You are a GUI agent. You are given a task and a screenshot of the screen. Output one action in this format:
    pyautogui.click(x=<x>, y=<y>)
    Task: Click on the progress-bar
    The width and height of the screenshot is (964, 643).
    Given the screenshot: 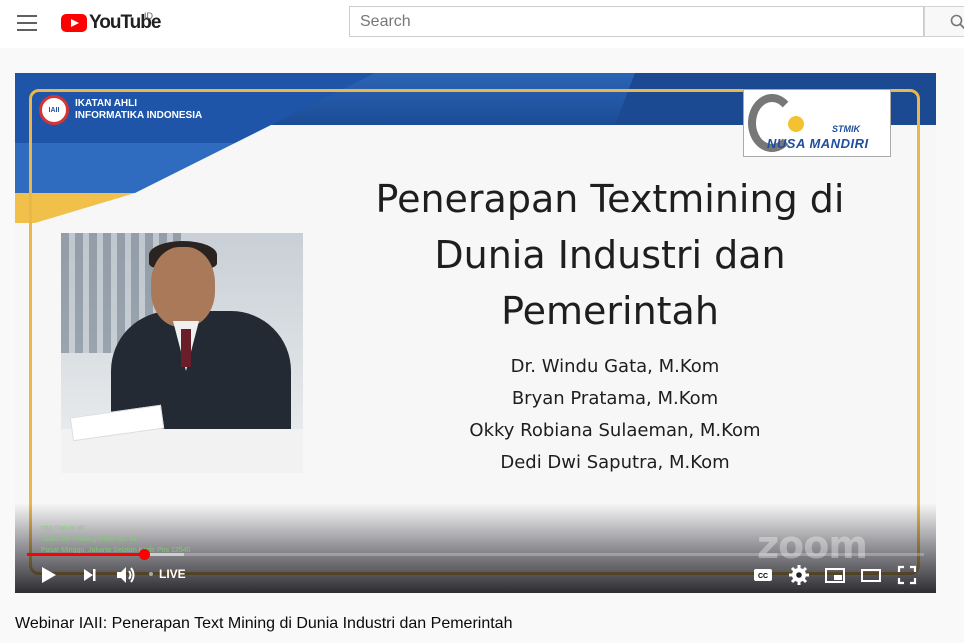 What is the action you would take?
    pyautogui.click(x=475, y=554)
    